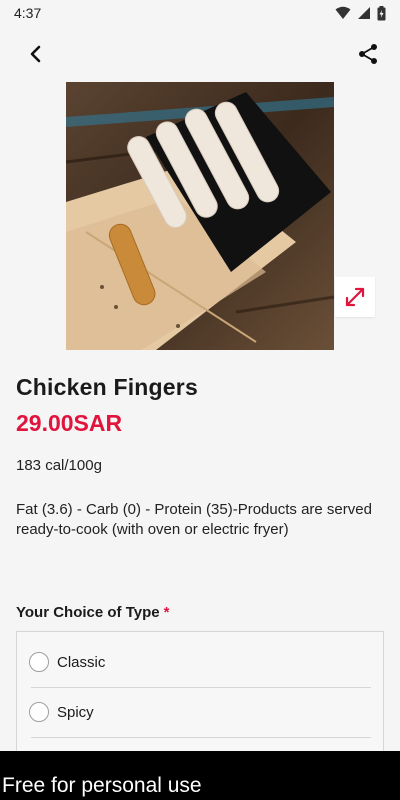  I want to click on product-price: 29.00SAR, so click(69, 423).